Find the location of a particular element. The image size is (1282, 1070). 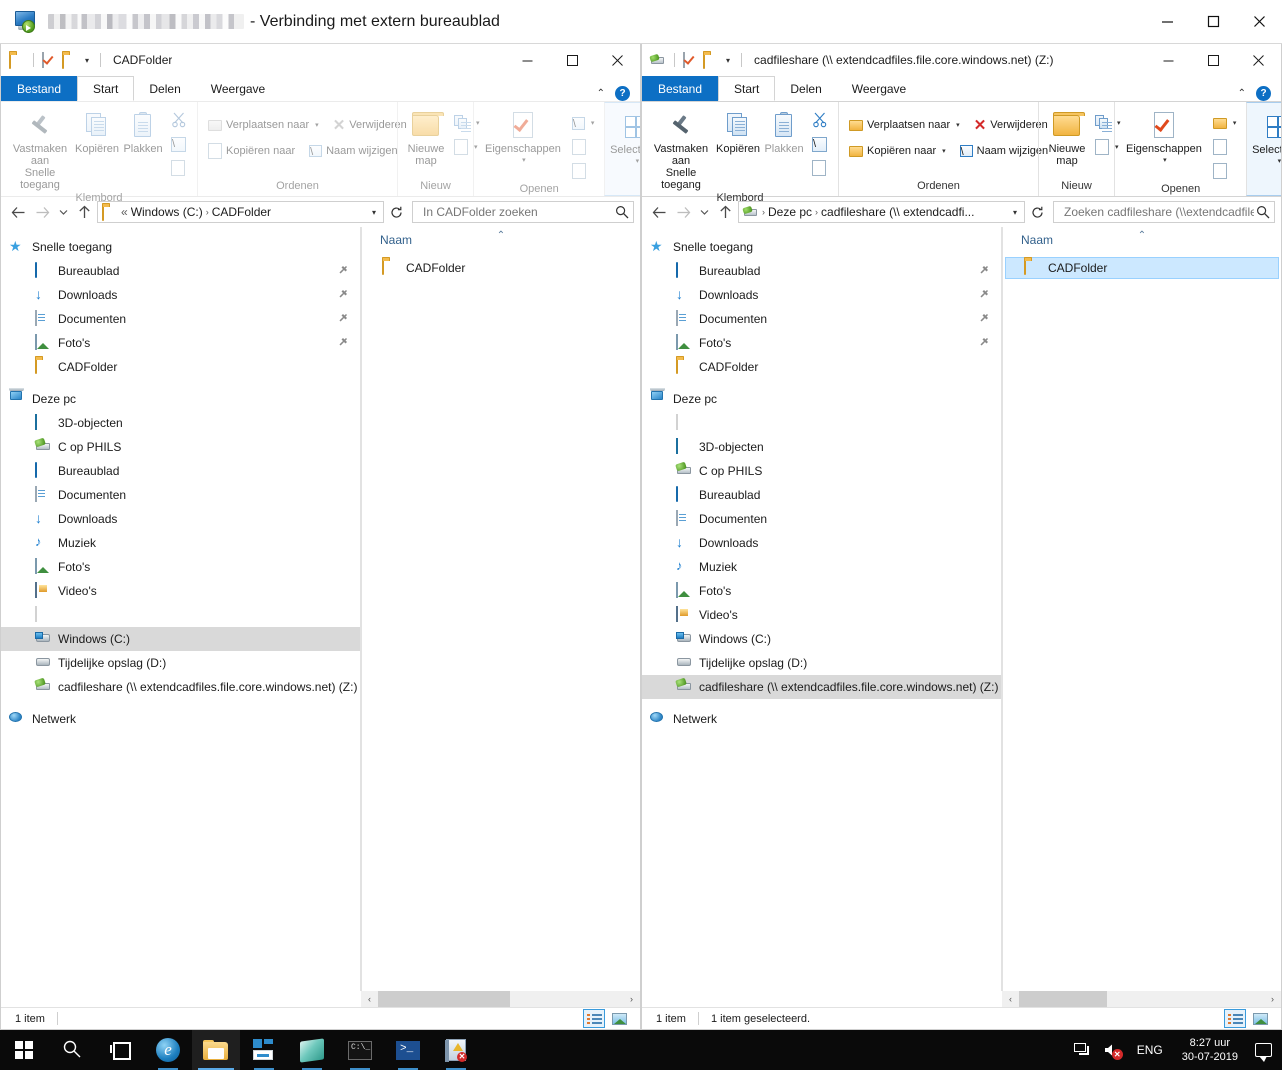

tree-item-windows-c: Windows (C:) is located at coordinates (181, 639).